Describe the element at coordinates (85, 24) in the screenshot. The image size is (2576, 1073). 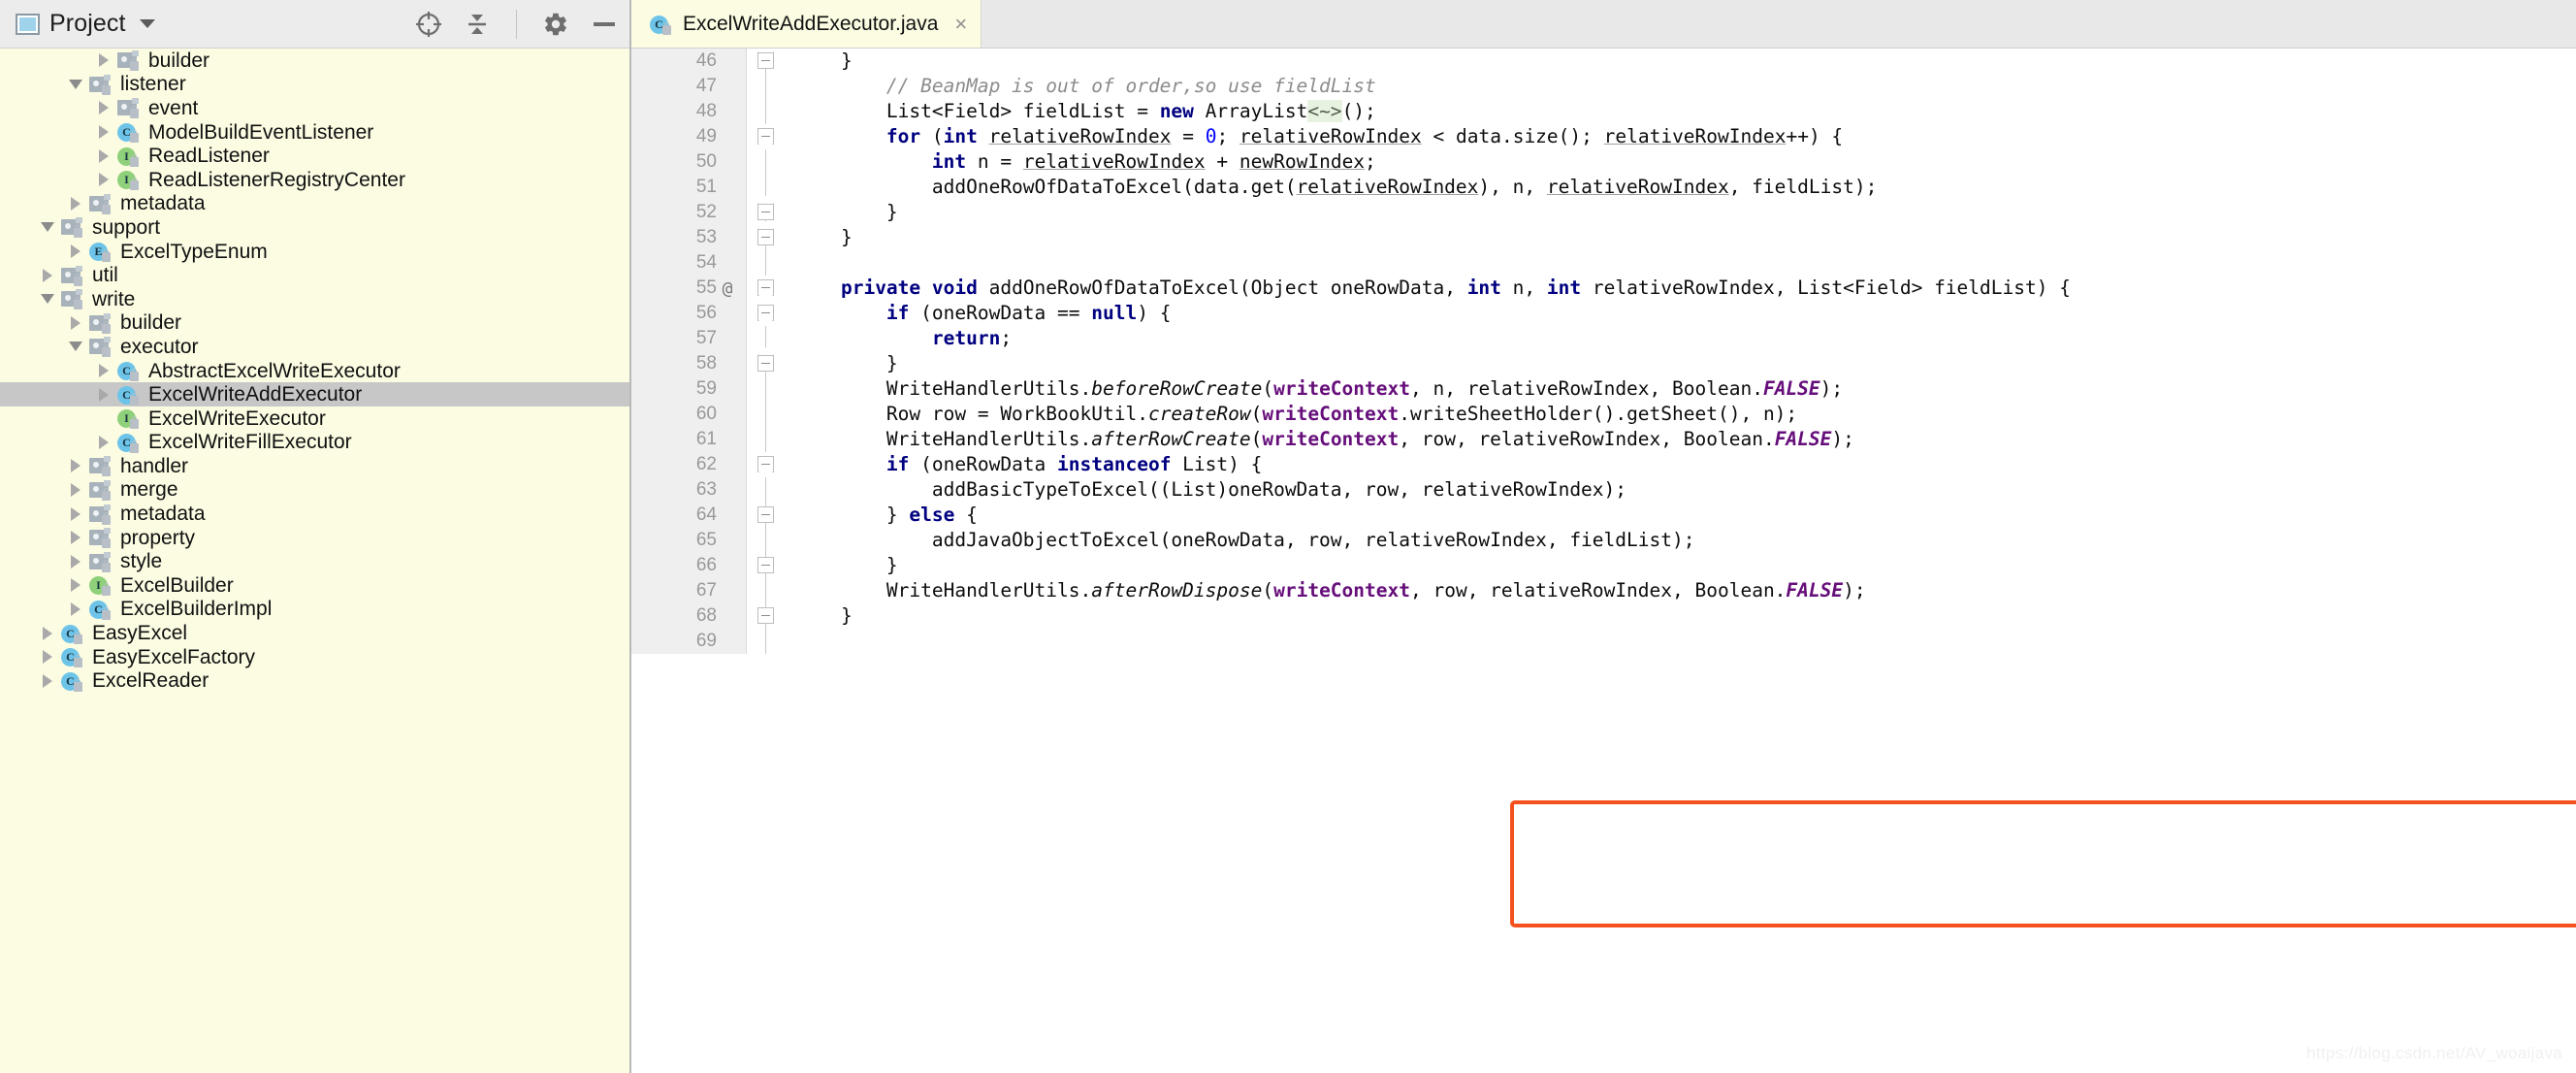
I see `project-title-group: Project` at that location.